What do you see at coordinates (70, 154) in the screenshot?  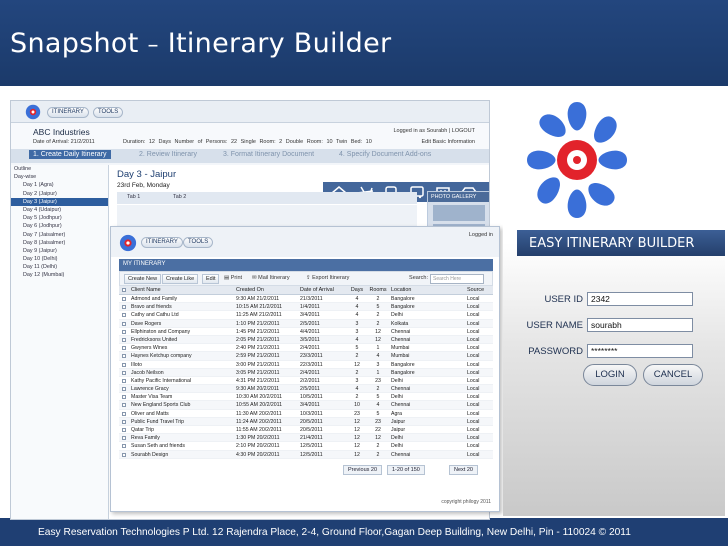 I see `step-create-daily: 1. Create Daily Itinerary` at bounding box center [70, 154].